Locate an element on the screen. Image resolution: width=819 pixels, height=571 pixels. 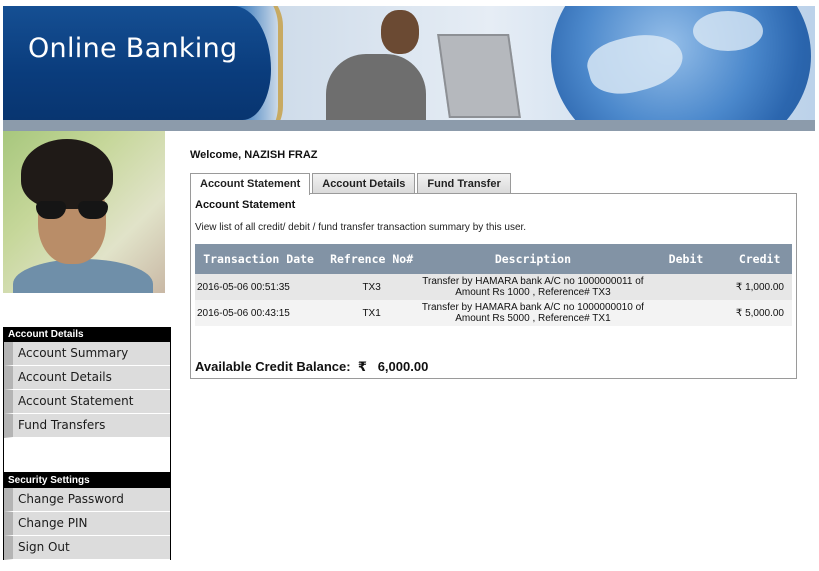
sidebar-item-account-statement: Account Statement is located at coordinates (87, 402).